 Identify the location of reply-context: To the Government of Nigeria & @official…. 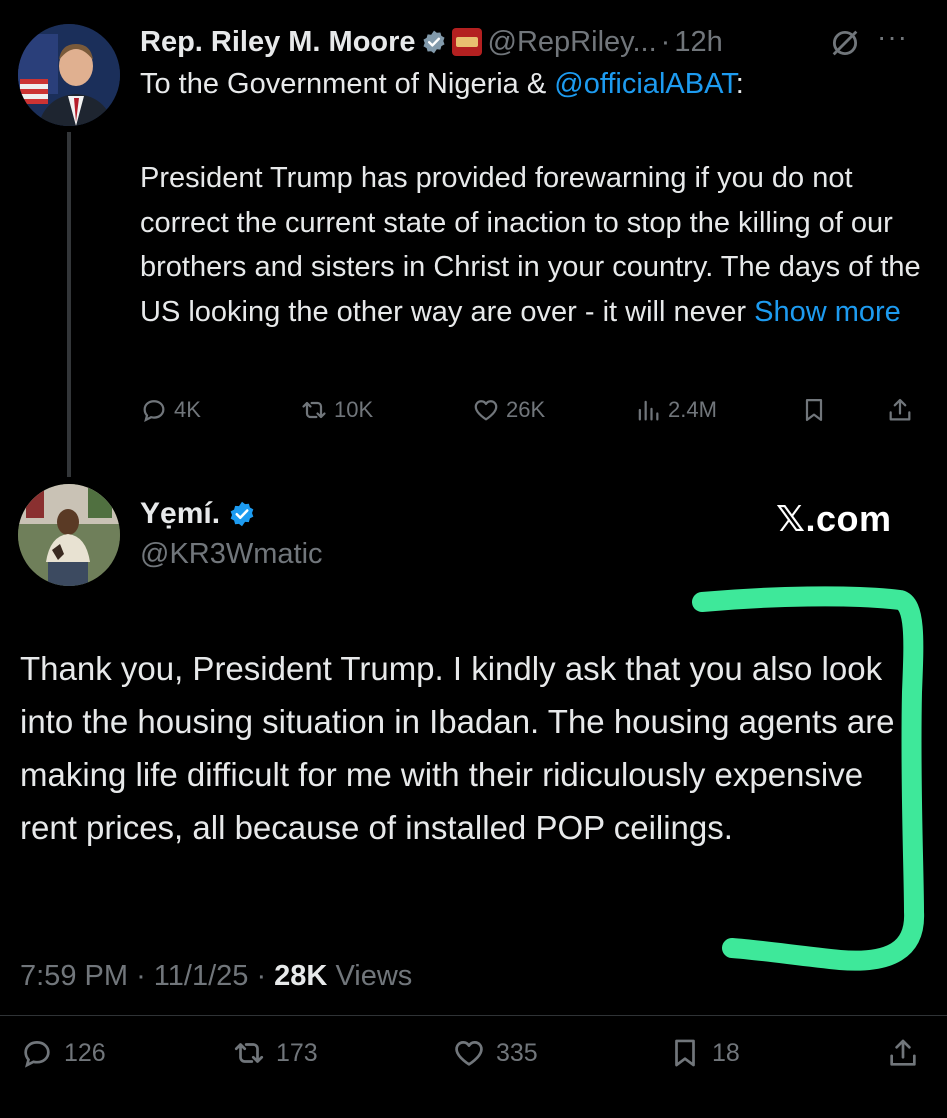
(442, 84).